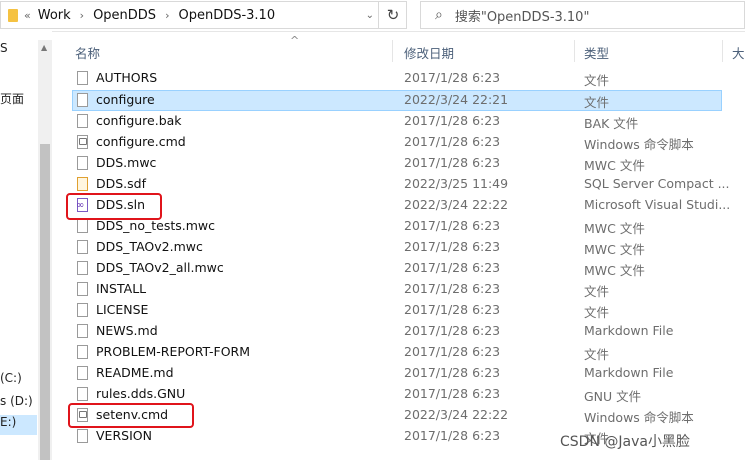 Image resolution: width=745 pixels, height=460 pixels. I want to click on file-row: DDS_no_tests.mwc 2017/1/28 6:23 MWC 文件, so click(408, 226).